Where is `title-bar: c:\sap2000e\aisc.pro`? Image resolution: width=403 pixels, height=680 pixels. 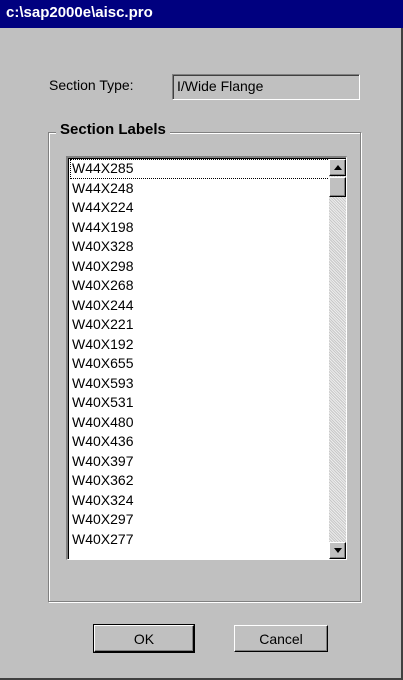
title-bar: c:\sap2000e\aisc.pro is located at coordinates (201, 14).